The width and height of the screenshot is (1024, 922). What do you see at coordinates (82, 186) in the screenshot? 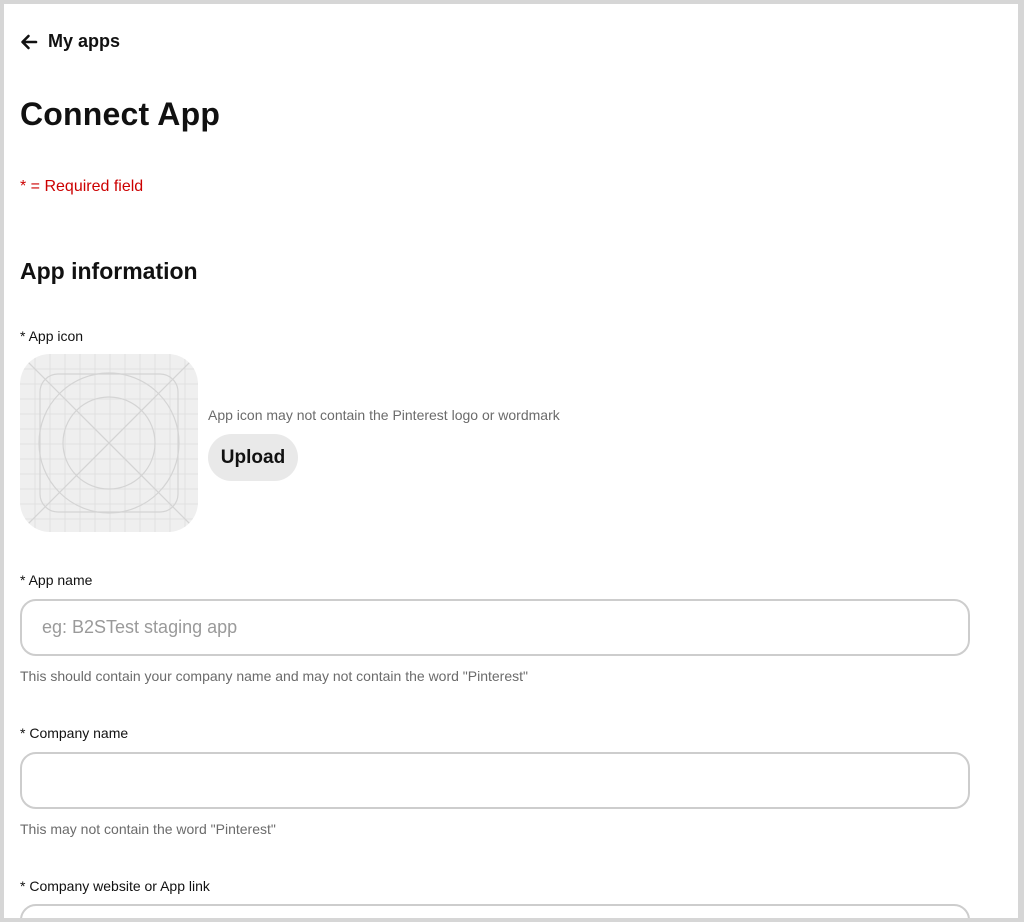
I see `required-field-note: * = Required field` at bounding box center [82, 186].